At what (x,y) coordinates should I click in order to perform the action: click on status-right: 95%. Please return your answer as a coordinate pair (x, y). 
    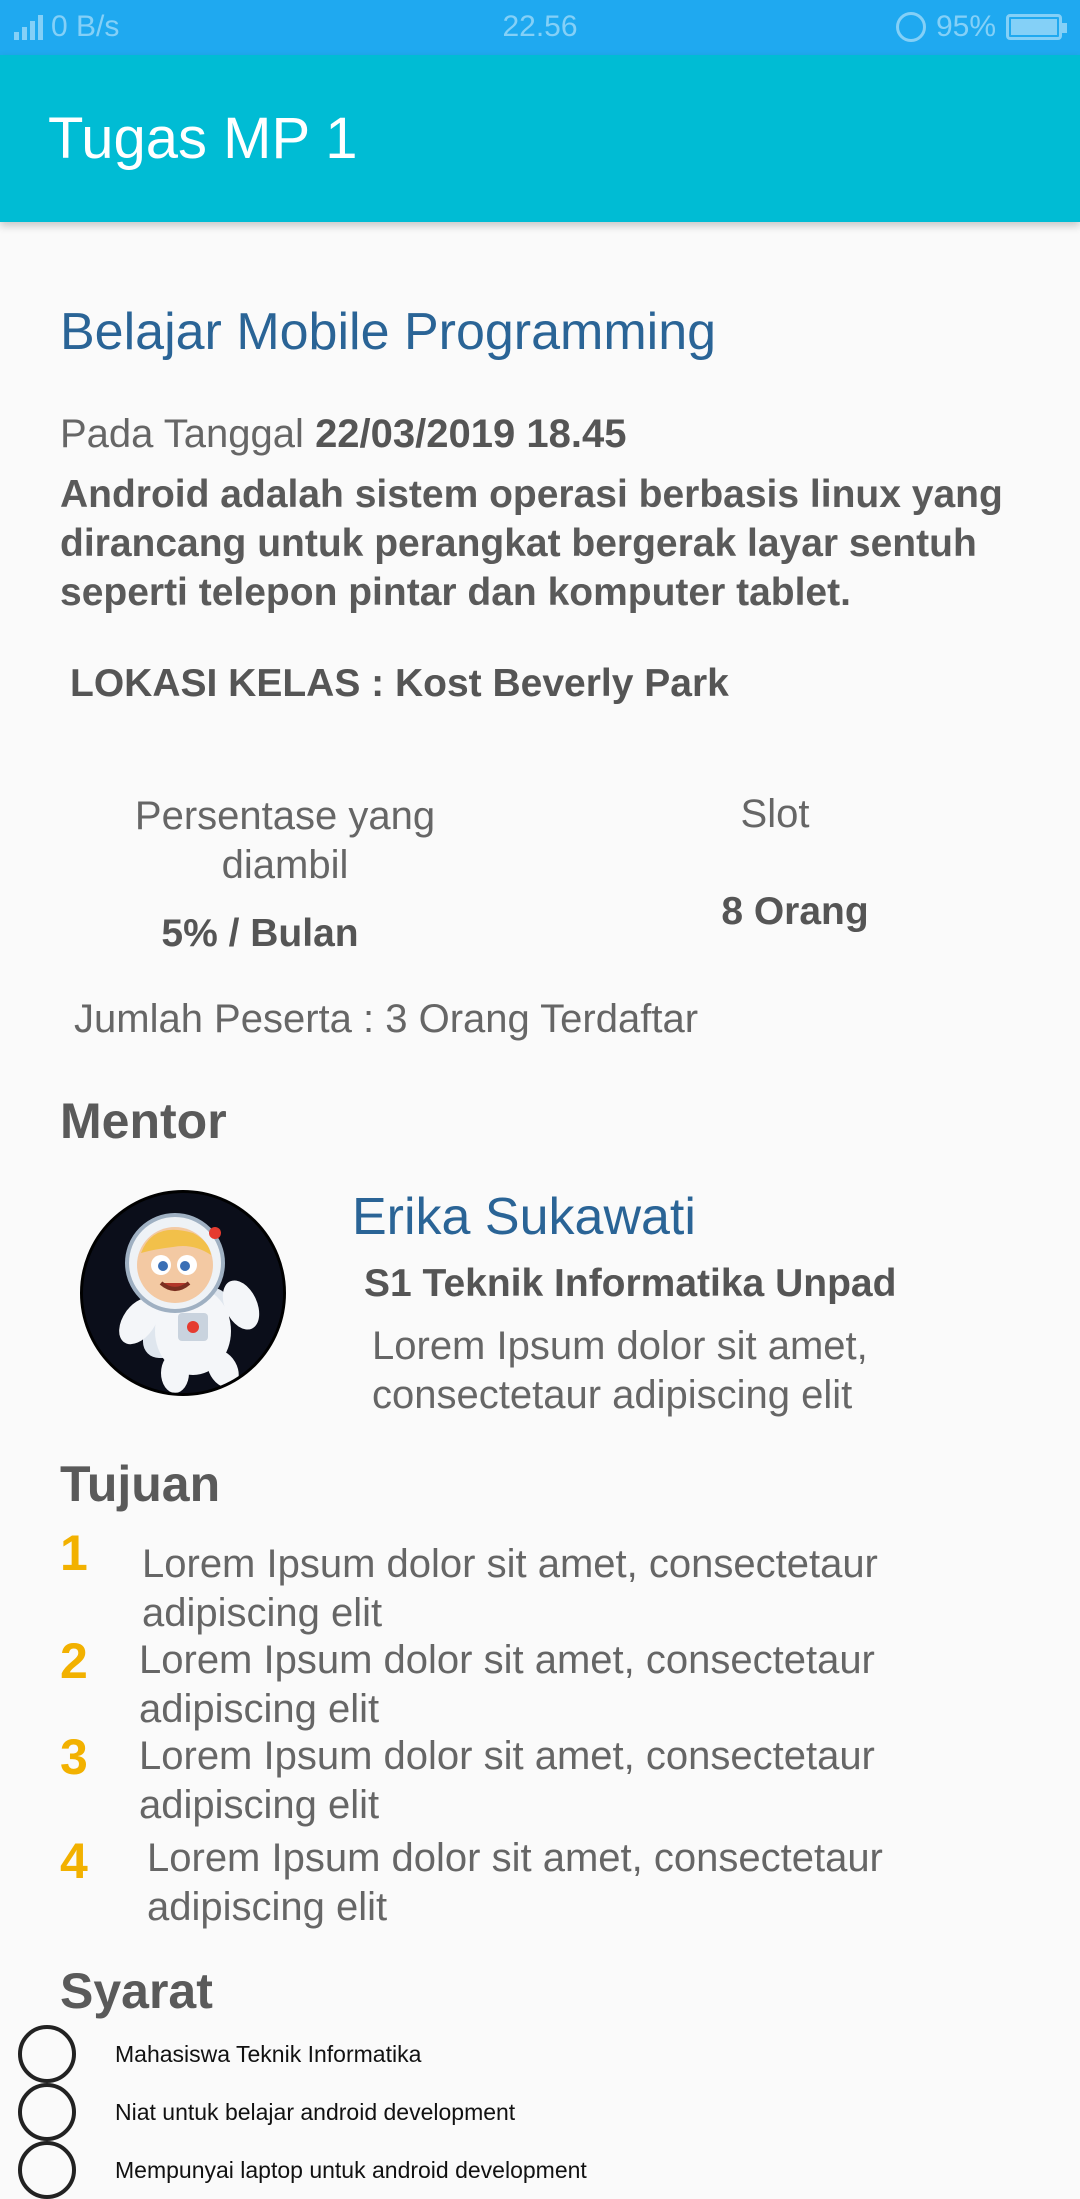
    Looking at the image, I should click on (981, 27).